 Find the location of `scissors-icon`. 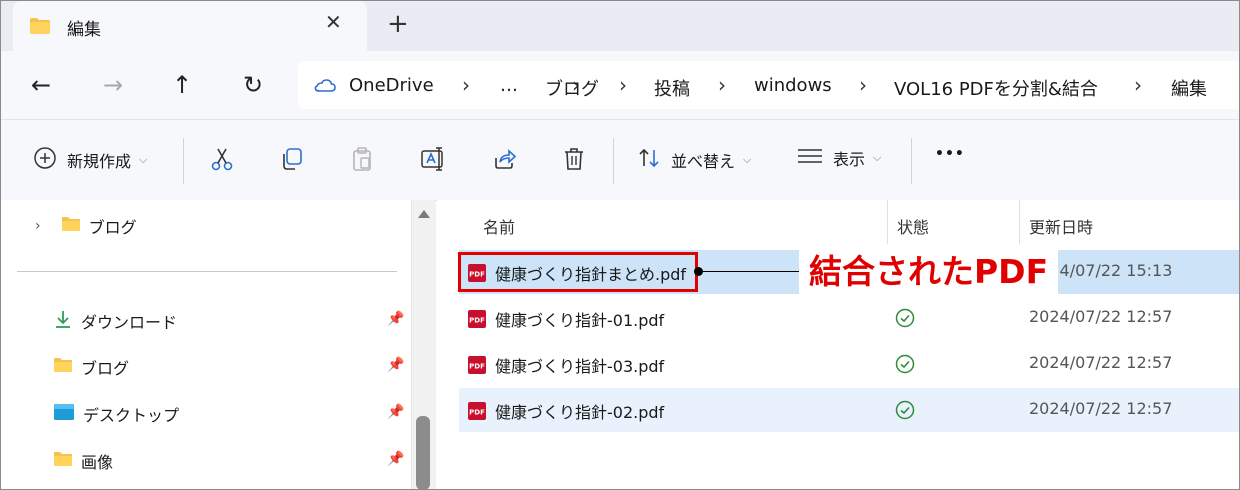

scissors-icon is located at coordinates (222, 161).